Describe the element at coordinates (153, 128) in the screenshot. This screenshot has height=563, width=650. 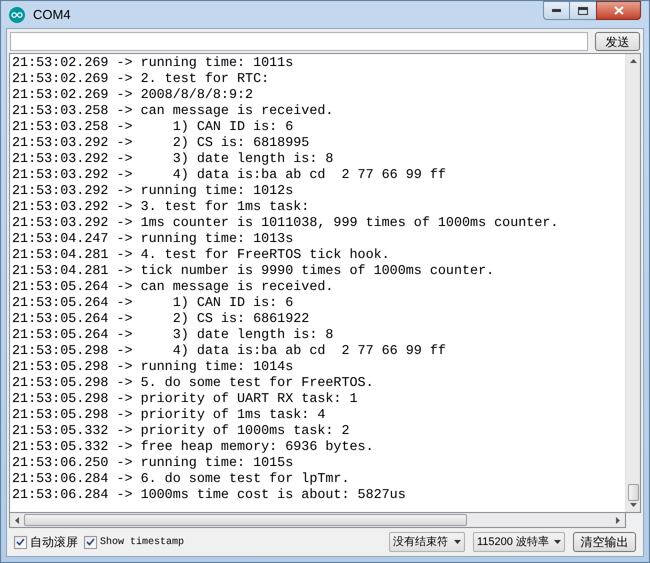
I see `log-line: 21:53:03.258 -> 1) CAN ID is: 6` at that location.